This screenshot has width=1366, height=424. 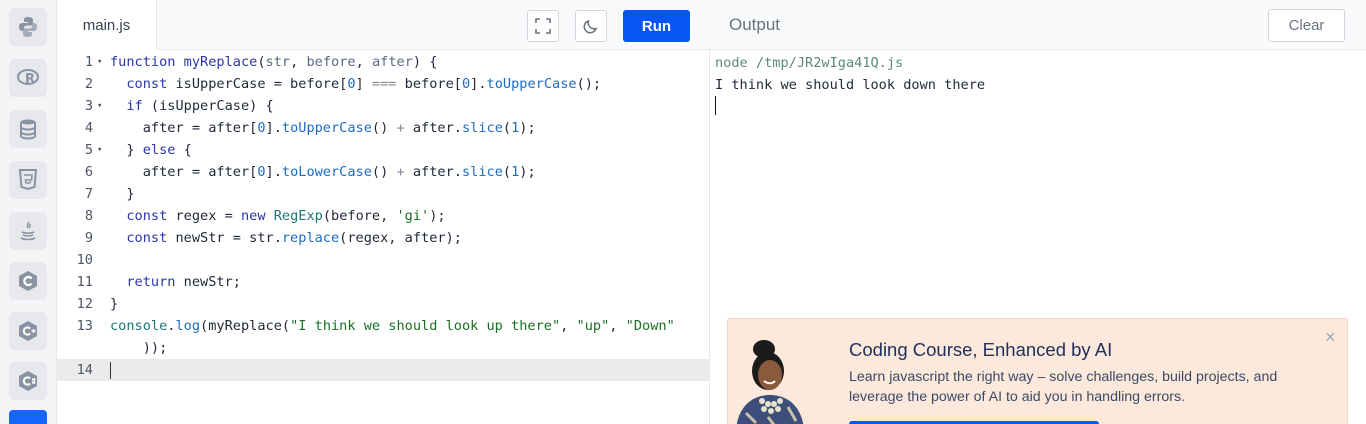 I want to click on line-number: 11, so click(x=84, y=282).